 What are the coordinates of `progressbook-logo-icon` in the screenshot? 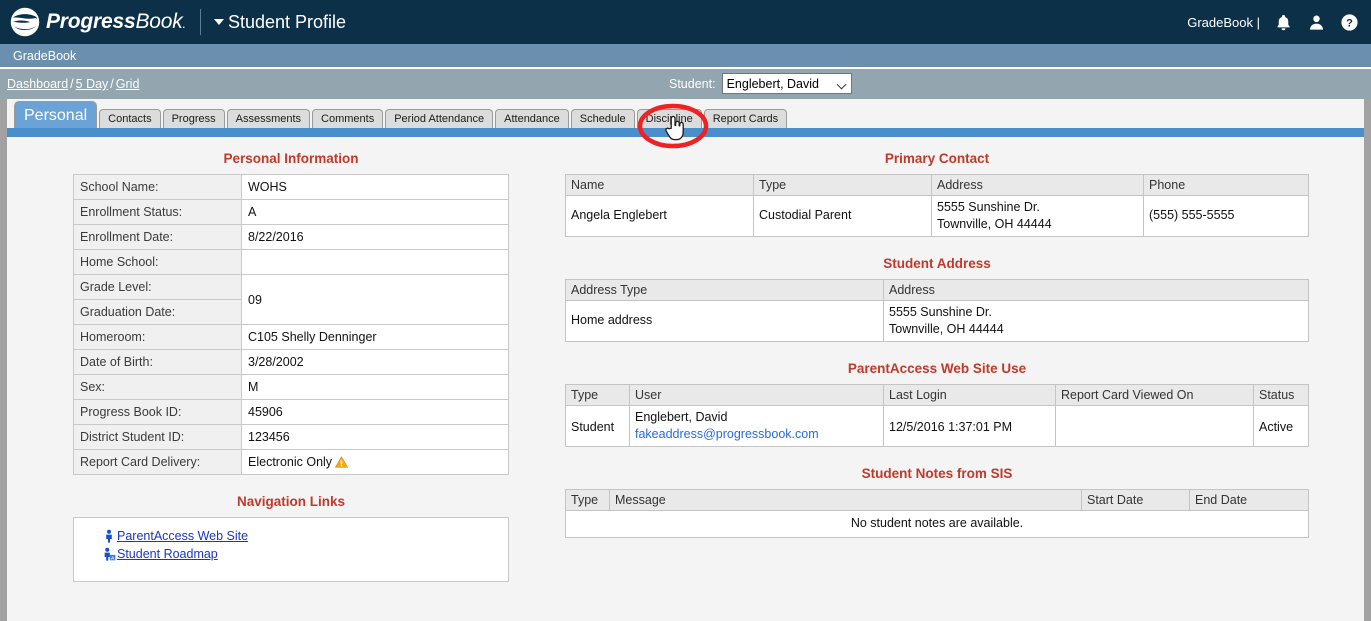 It's located at (25, 22).